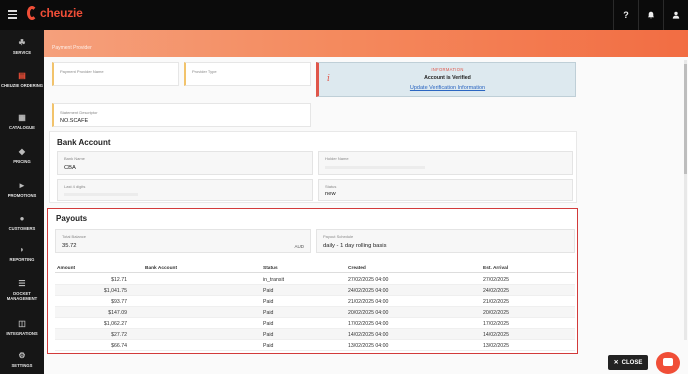  What do you see at coordinates (22, 283) in the screenshot?
I see `docket-icon: ☰` at bounding box center [22, 283].